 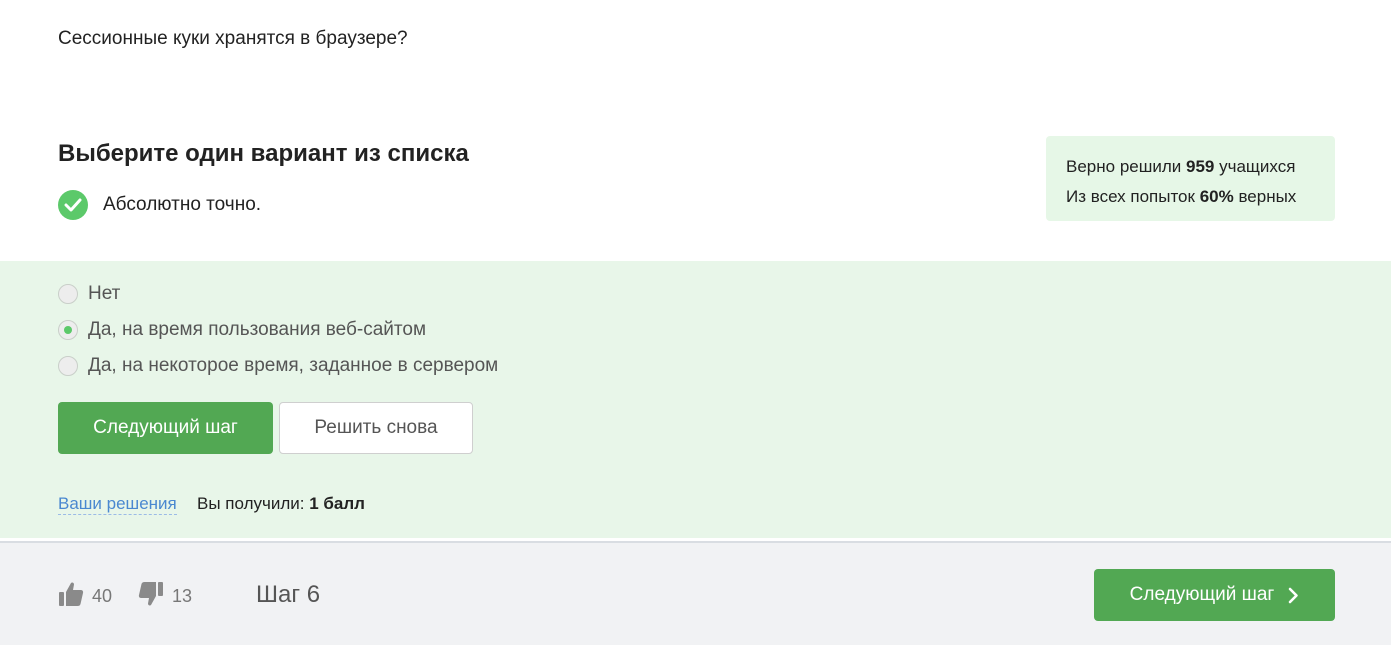 I want to click on stats-solved-line: Верно решили 959 учащихся, so click(x=1181, y=166).